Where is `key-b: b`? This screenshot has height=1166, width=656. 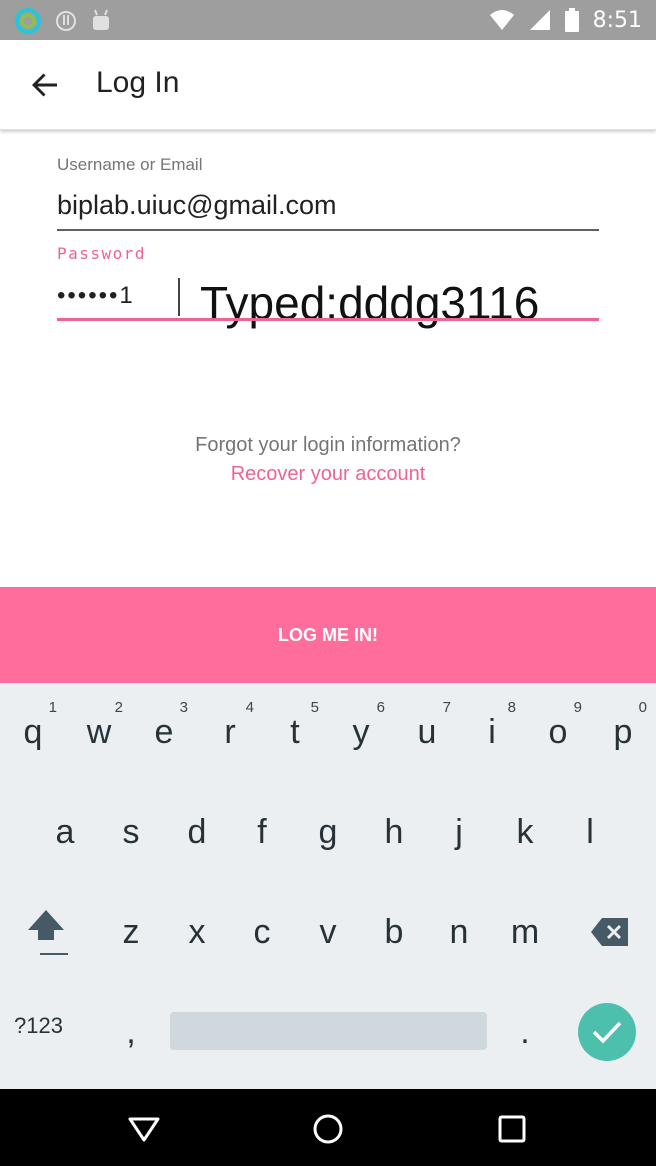 key-b: b is located at coordinates (394, 932).